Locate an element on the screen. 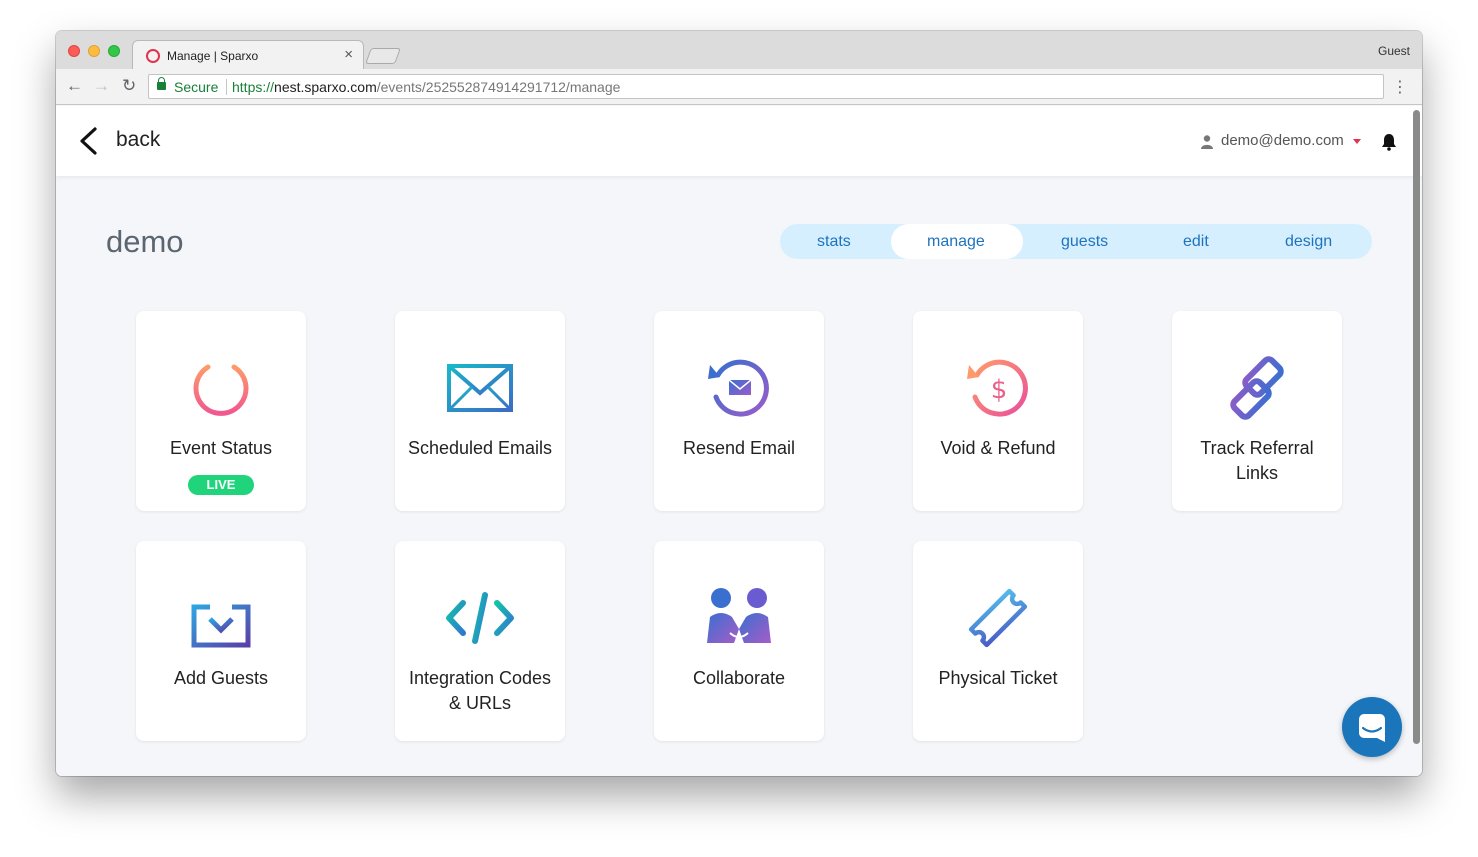  card-label: Integration Codes & URLs is located at coordinates (480, 690).